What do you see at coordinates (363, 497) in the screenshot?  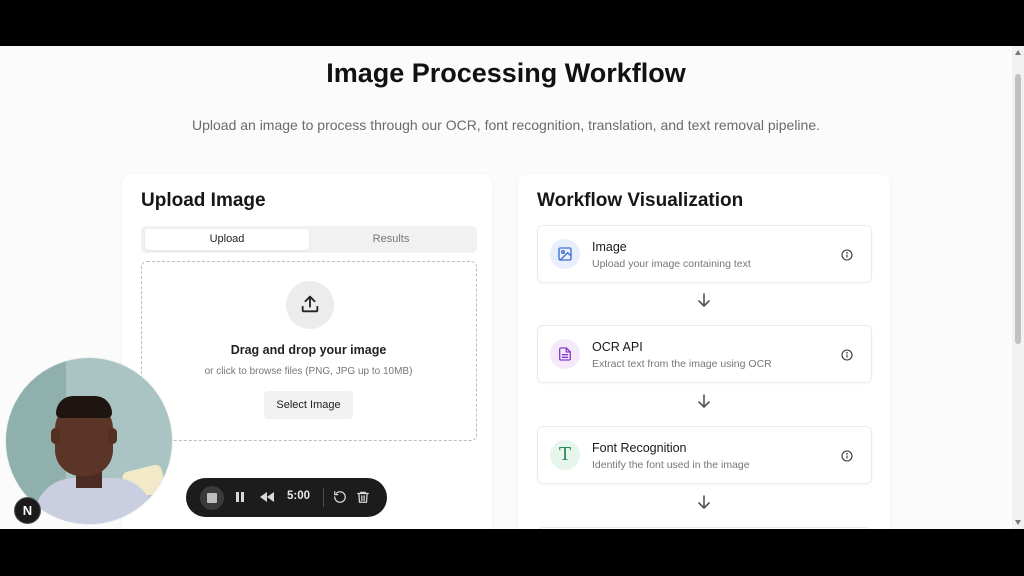 I see `trash-icon` at bounding box center [363, 497].